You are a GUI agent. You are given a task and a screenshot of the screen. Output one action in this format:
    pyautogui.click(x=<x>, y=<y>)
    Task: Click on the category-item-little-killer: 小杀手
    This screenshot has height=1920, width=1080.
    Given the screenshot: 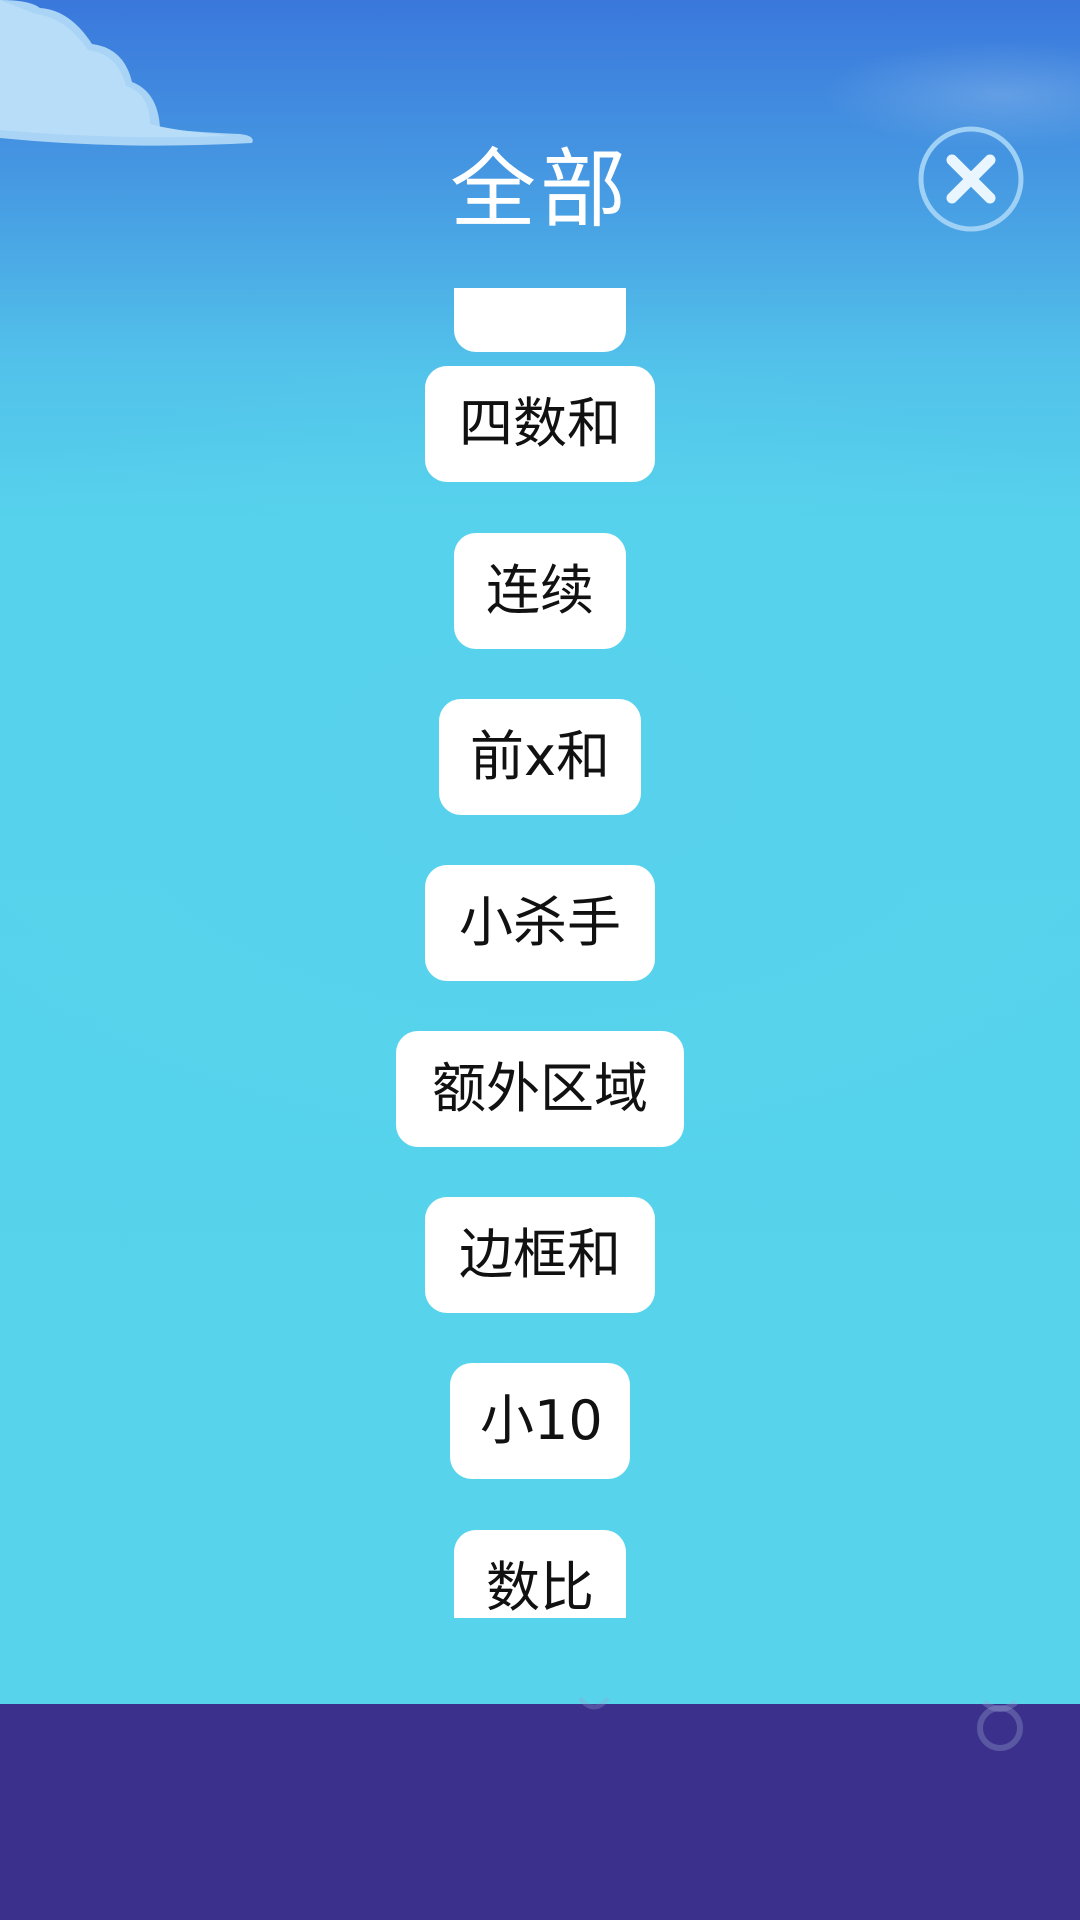 What is the action you would take?
    pyautogui.click(x=540, y=923)
    